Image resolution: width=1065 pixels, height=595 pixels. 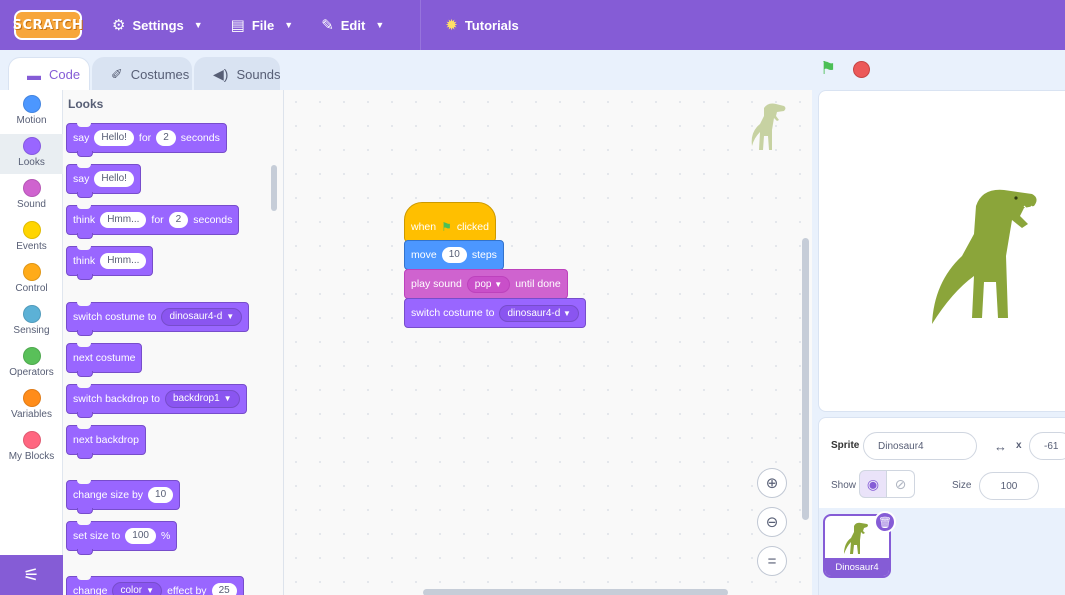 I want to click on paintbrush-icon: ✐, so click(x=117, y=74).